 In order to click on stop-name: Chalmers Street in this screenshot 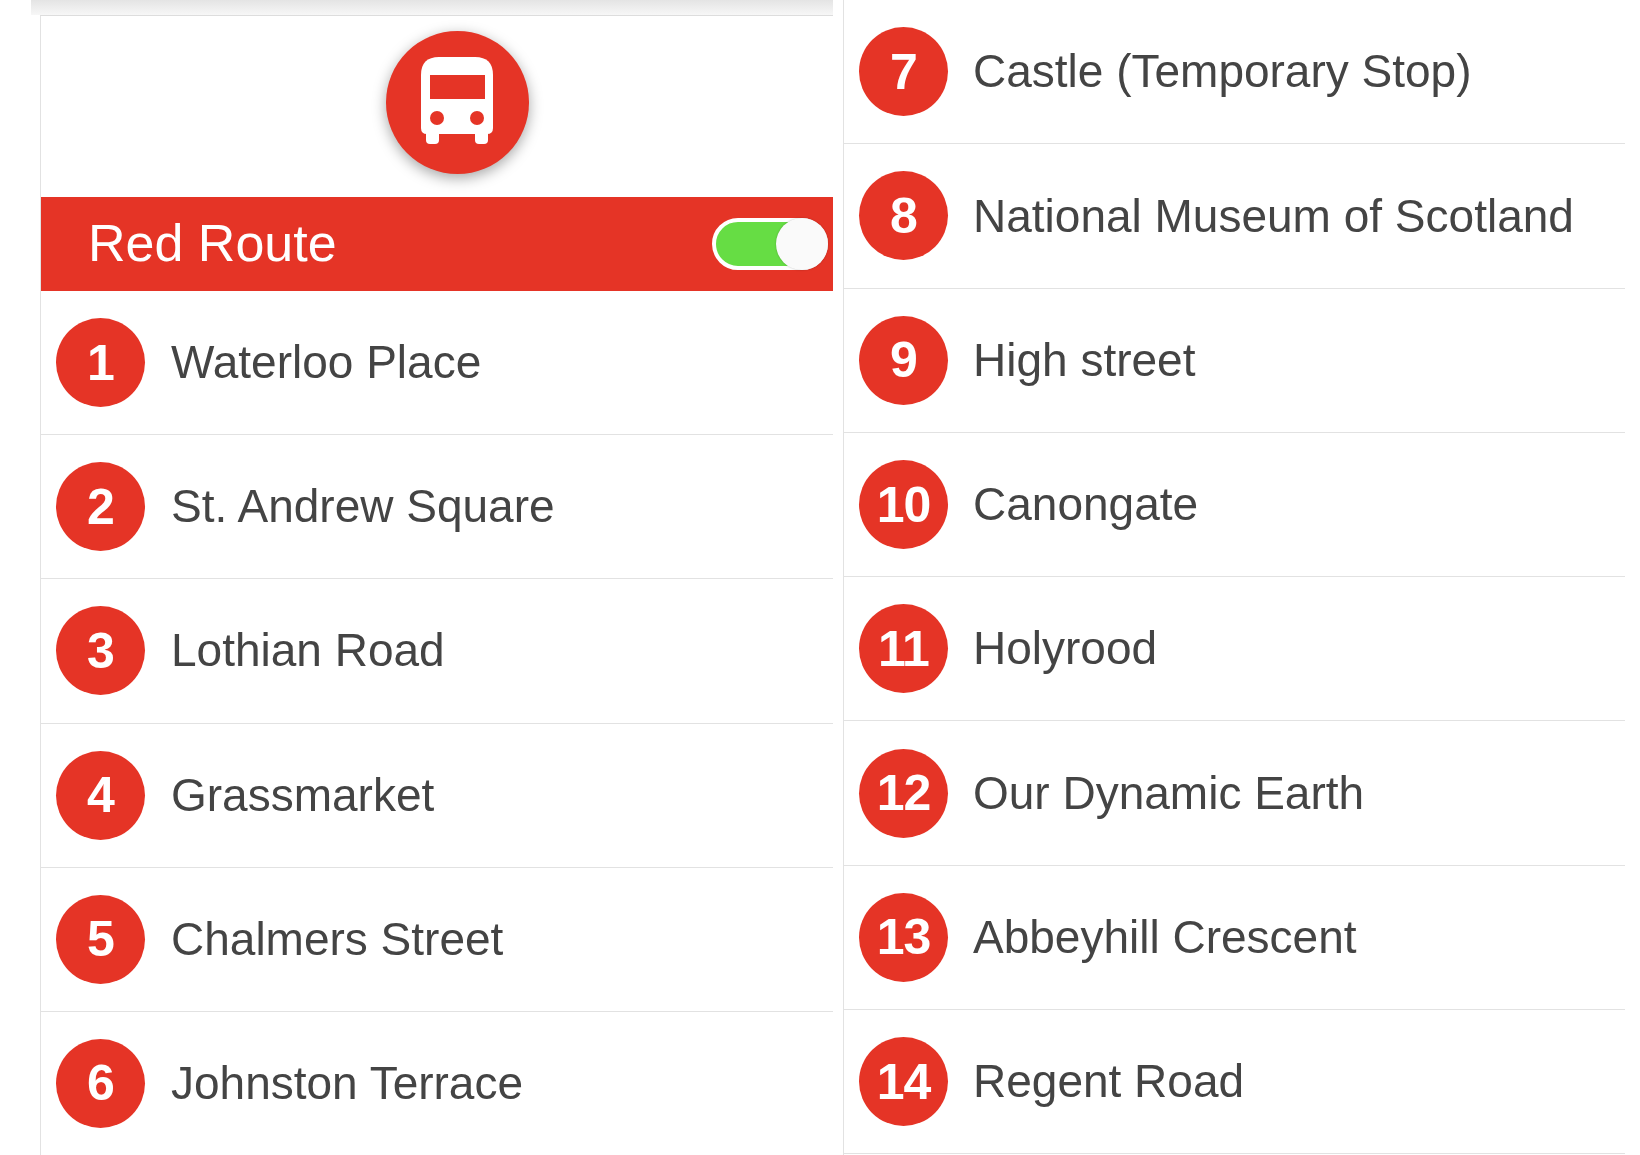, I will do `click(337, 939)`.